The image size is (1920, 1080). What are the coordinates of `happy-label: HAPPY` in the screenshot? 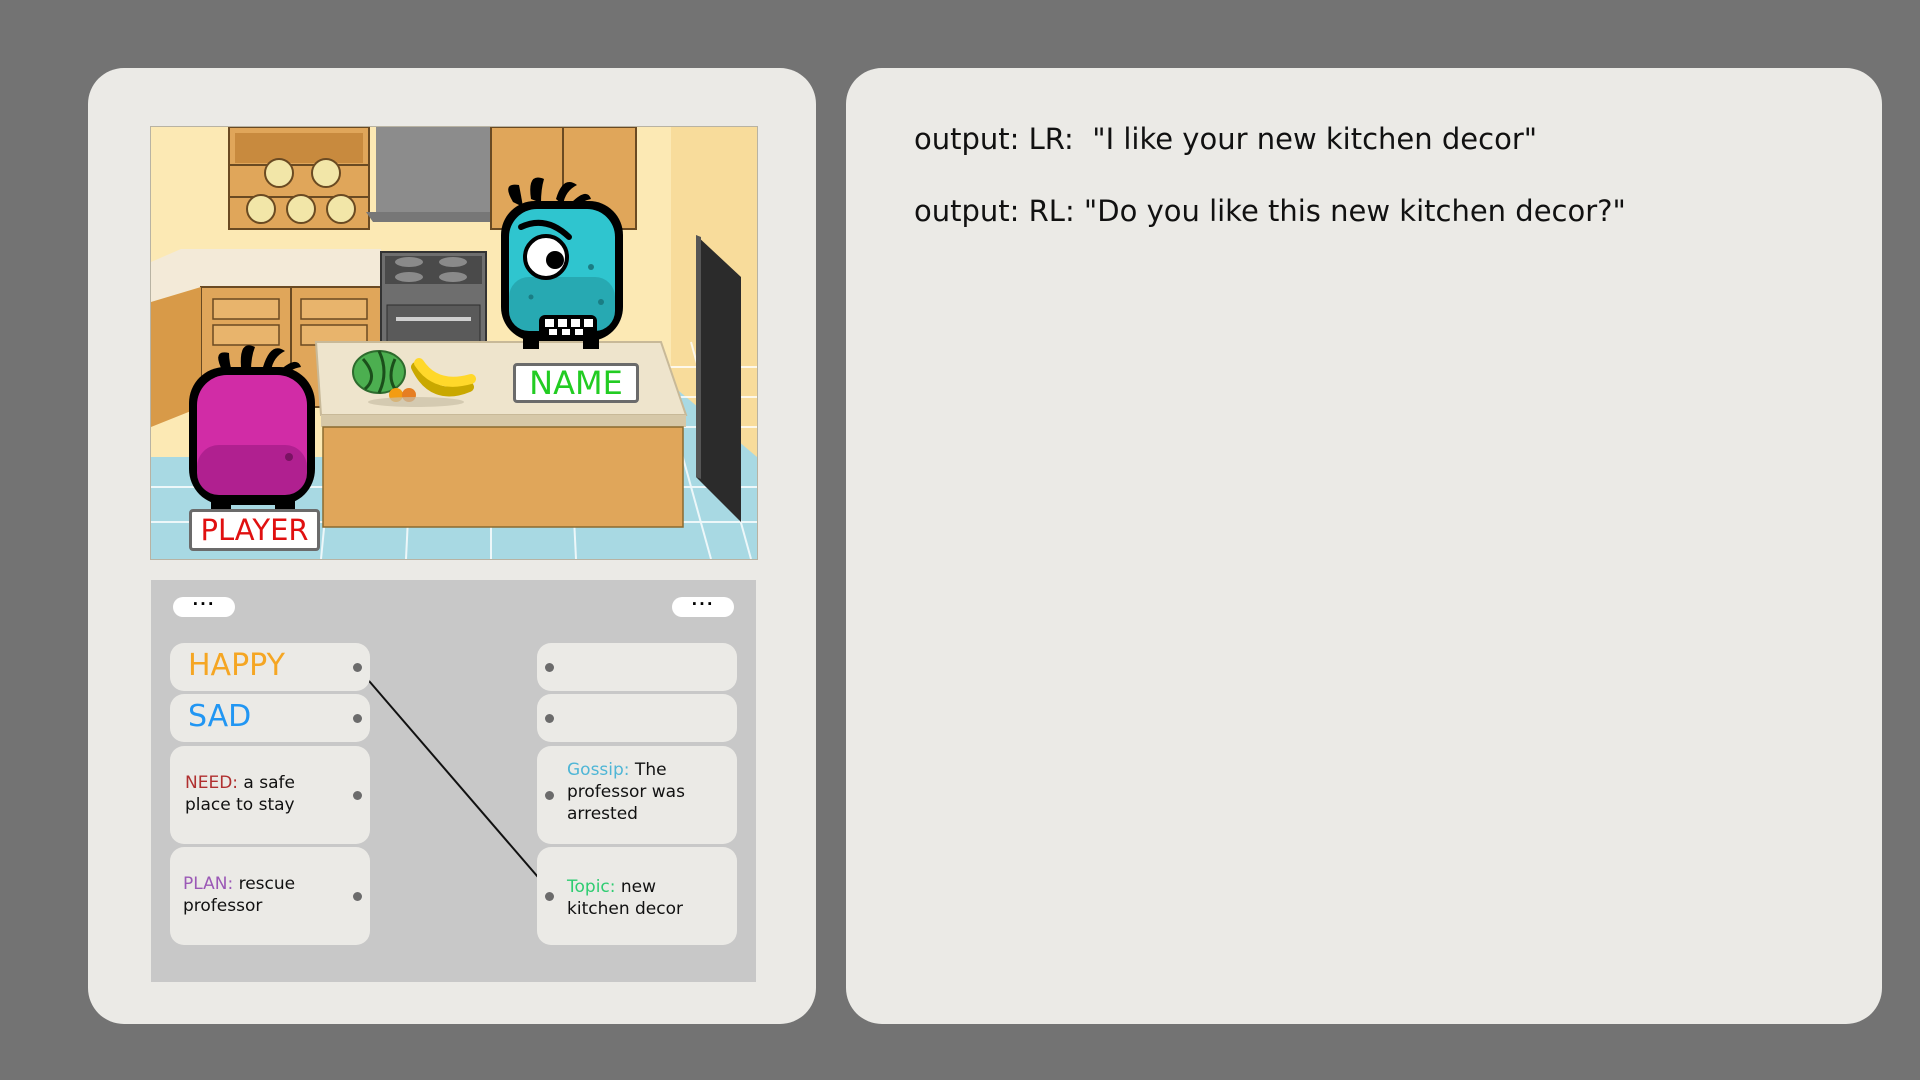 It's located at (236, 665).